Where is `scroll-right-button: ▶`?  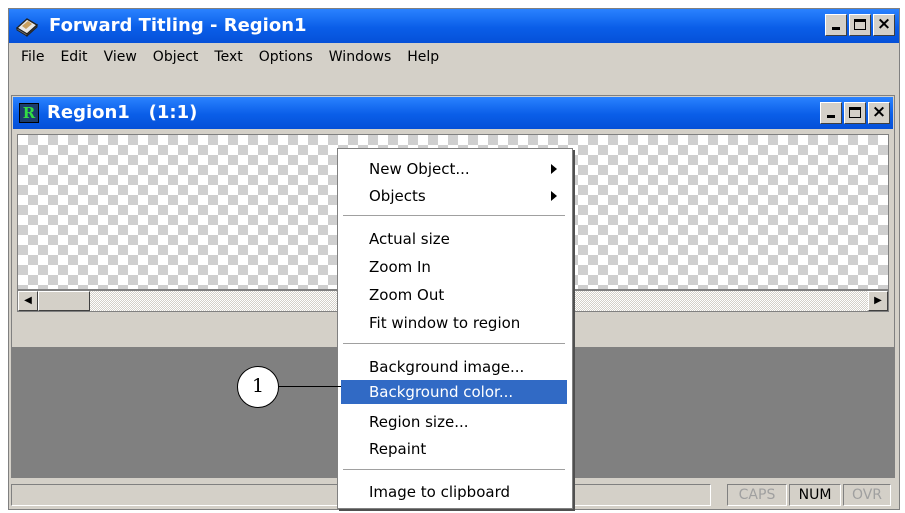 scroll-right-button: ▶ is located at coordinates (878, 301).